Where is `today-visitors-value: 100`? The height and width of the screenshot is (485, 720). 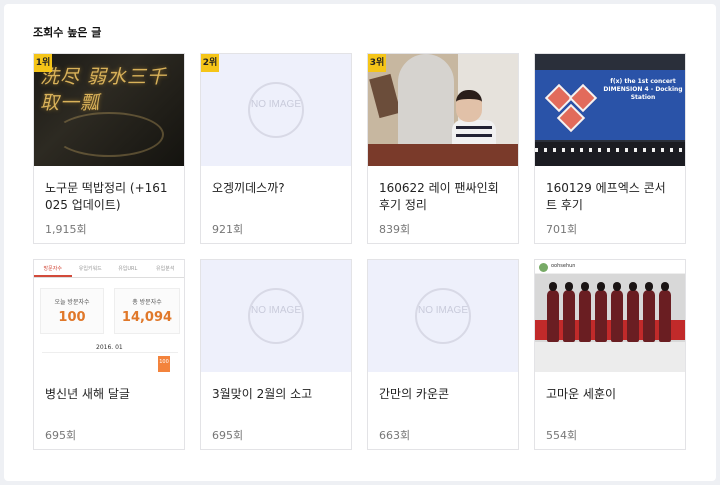 today-visitors-value: 100 is located at coordinates (72, 317).